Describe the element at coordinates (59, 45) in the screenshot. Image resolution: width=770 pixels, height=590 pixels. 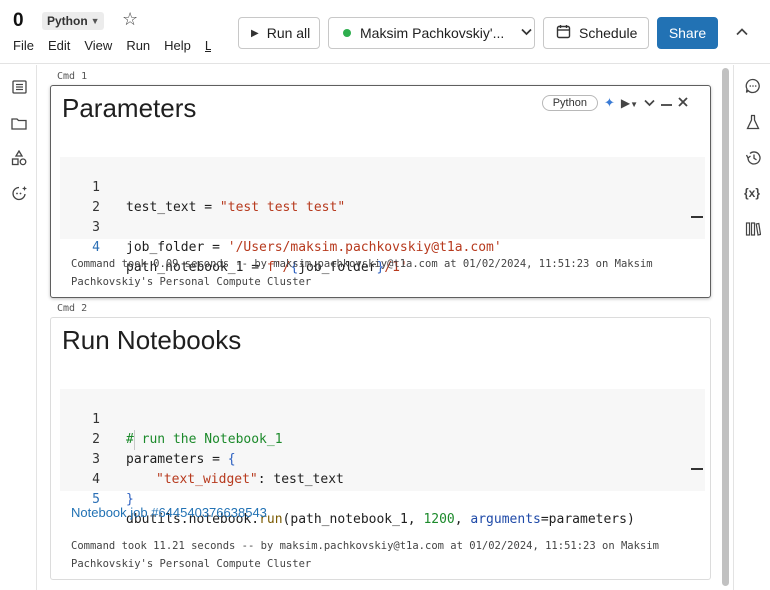
I see `menu-edit: Edit` at that location.